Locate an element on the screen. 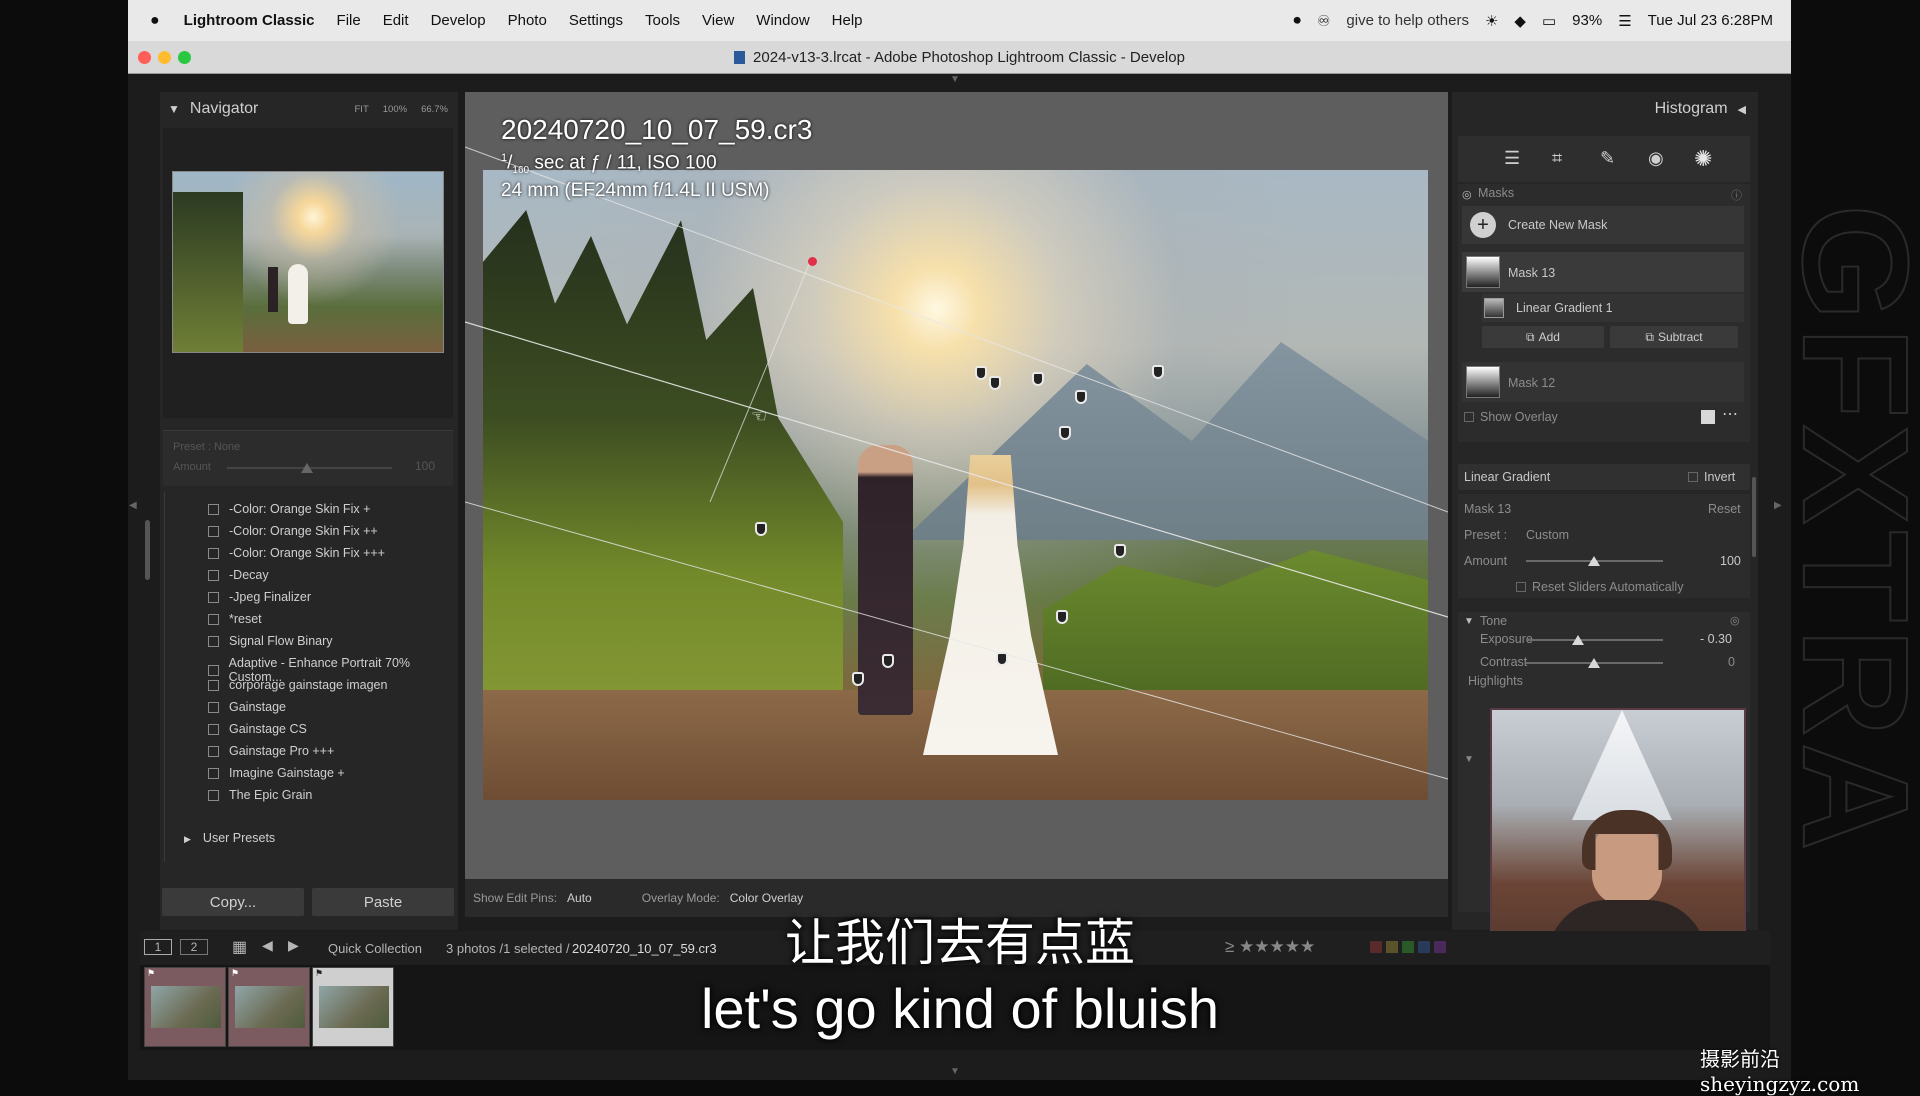 The image size is (1920, 1096). mask12-label: Mask 12 is located at coordinates (1532, 383).